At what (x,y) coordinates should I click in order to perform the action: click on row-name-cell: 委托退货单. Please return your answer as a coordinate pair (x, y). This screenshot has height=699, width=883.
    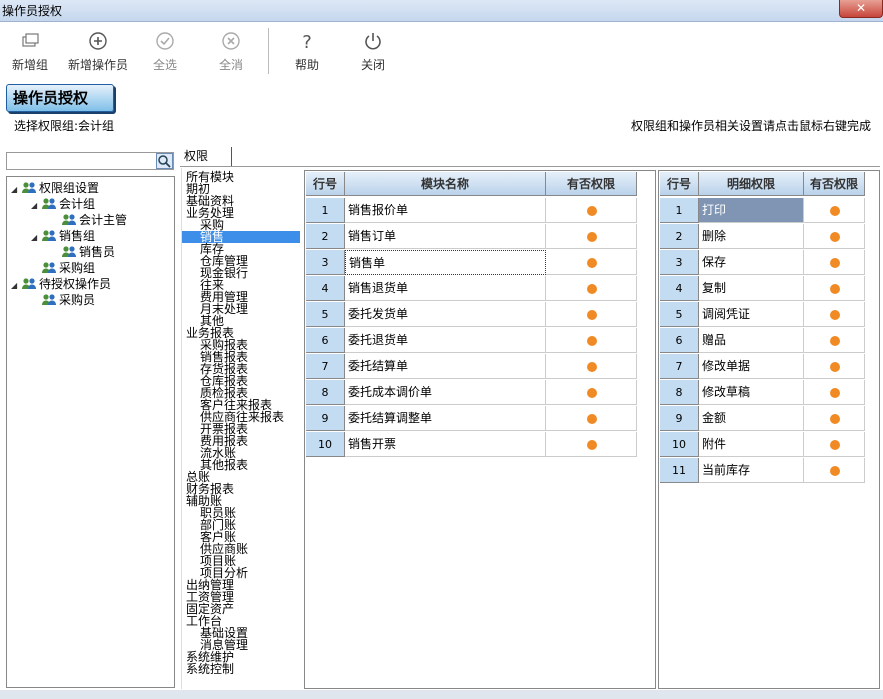
    Looking at the image, I should click on (445, 340).